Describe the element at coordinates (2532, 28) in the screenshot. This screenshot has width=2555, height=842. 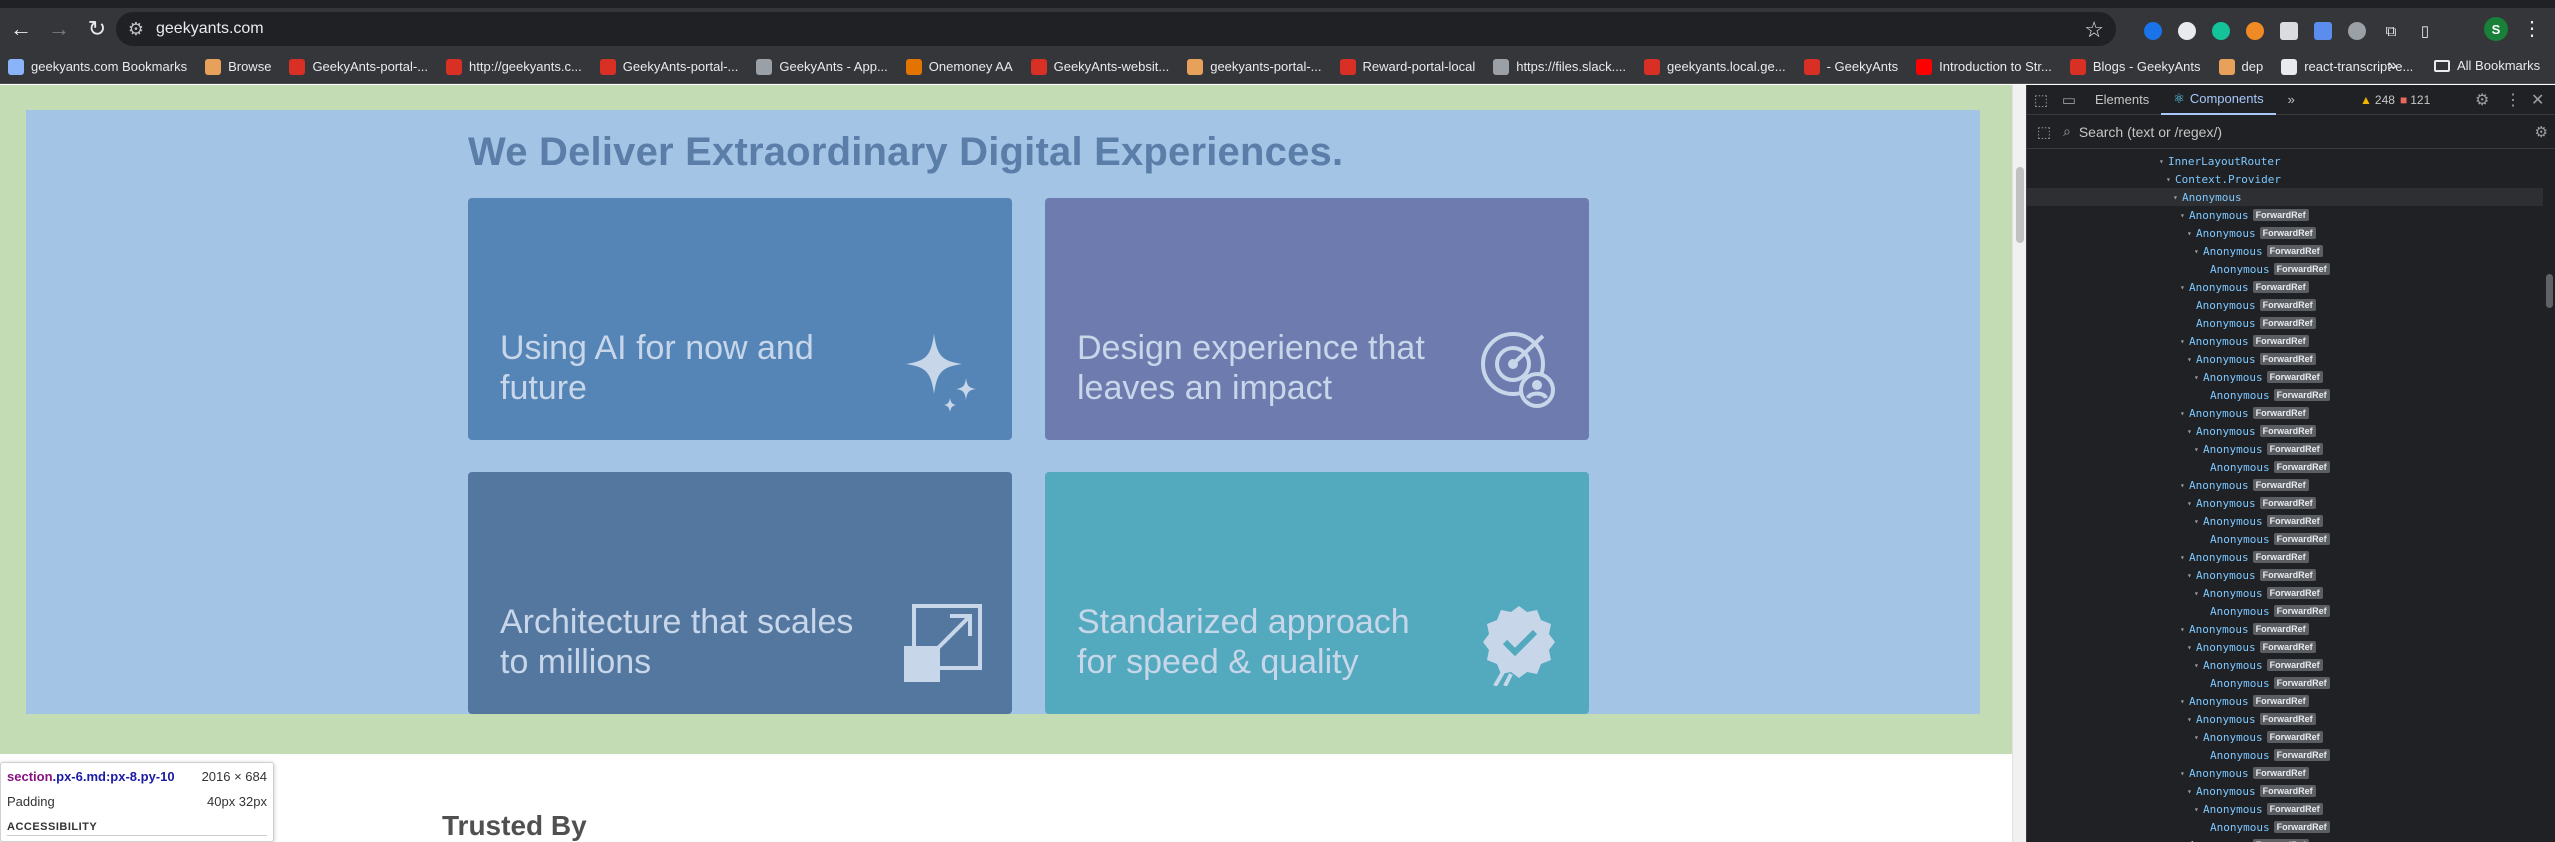
I see `kebab-menu-icon: ⋮` at that location.